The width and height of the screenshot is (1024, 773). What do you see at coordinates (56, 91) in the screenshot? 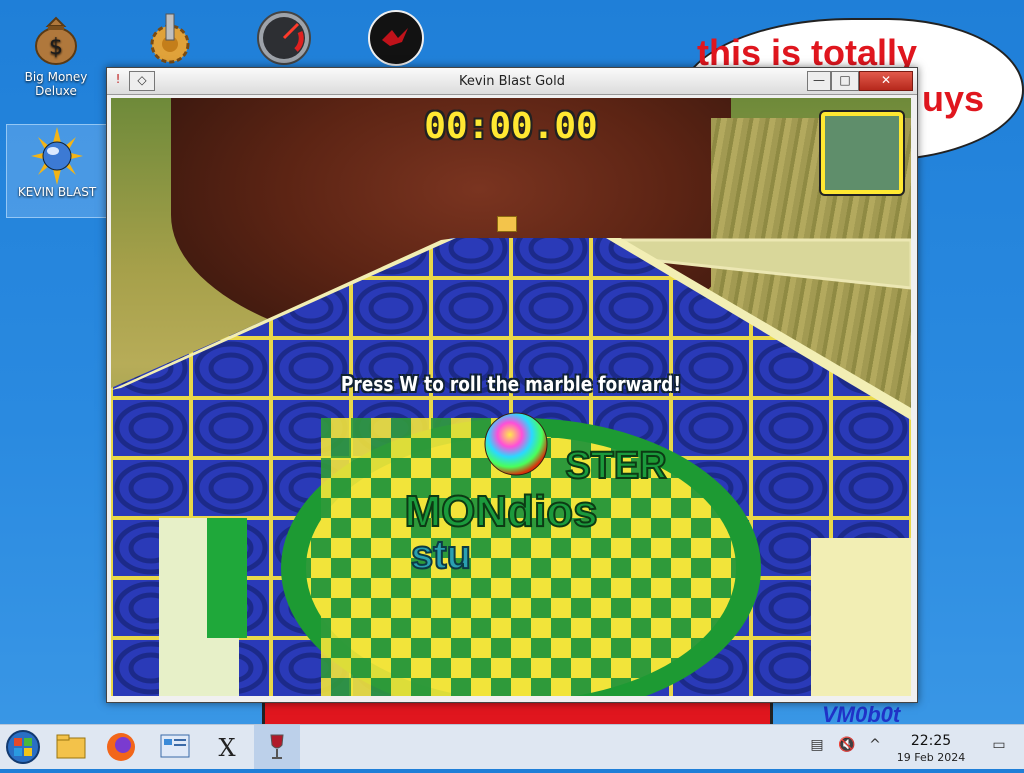
I see `desktop-icon-label-2: Deluxe` at bounding box center [56, 91].